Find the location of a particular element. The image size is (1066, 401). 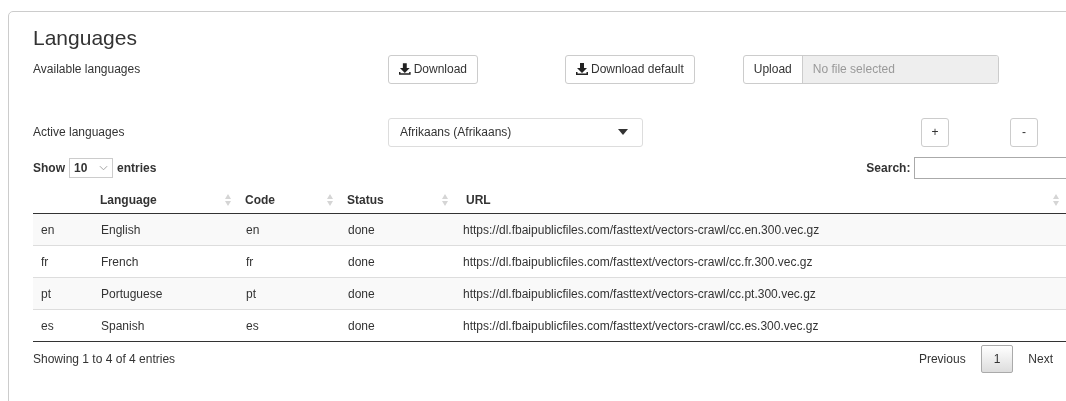

language-select: Afrikaans (Afrikaans) is located at coordinates (515, 132).